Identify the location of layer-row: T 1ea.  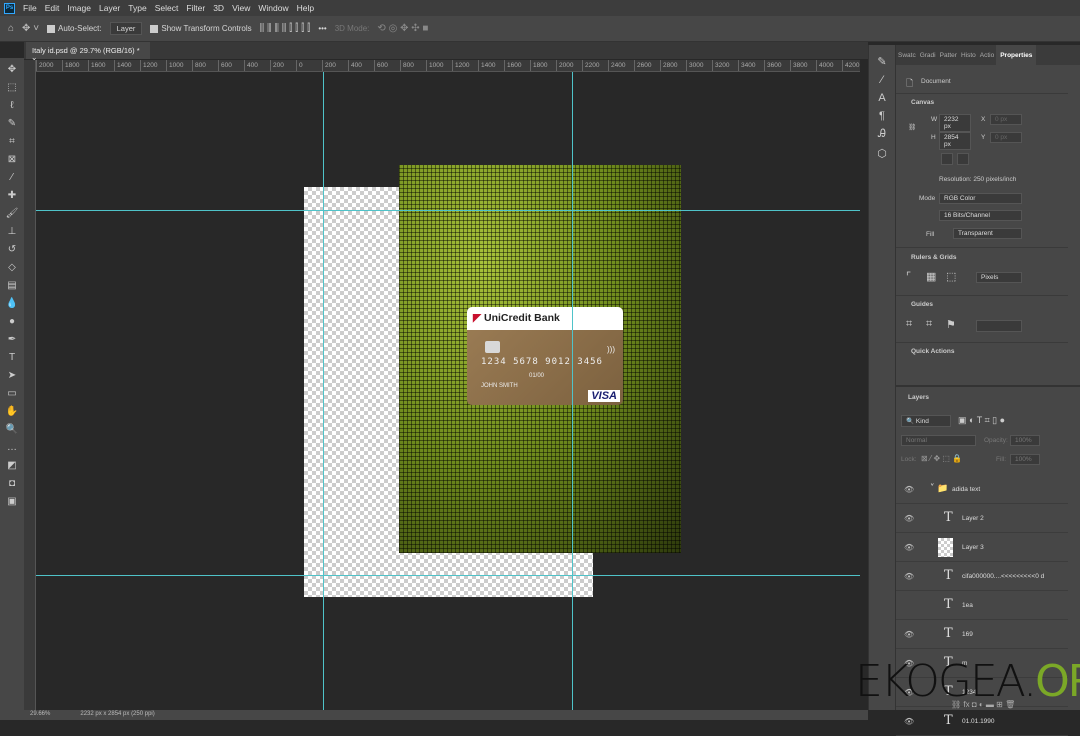
(982, 605).